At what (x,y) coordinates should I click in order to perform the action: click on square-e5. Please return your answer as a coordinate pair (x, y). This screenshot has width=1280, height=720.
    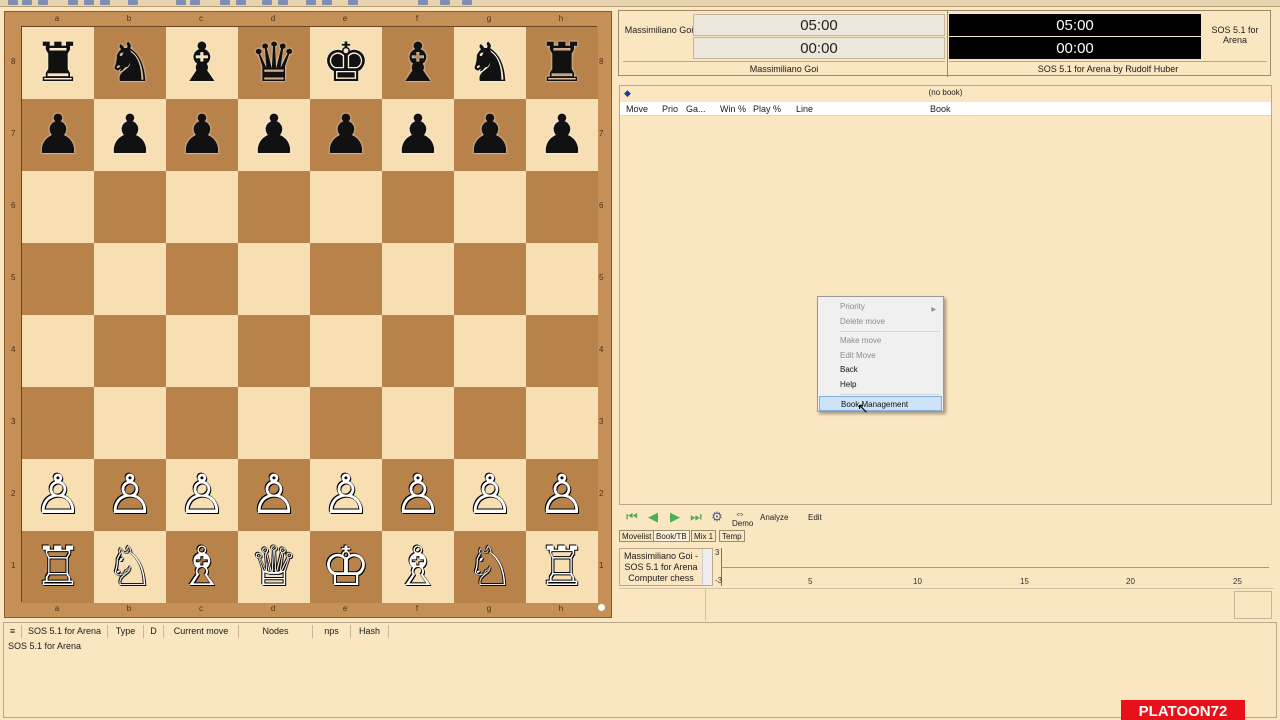
    Looking at the image, I should click on (346, 279).